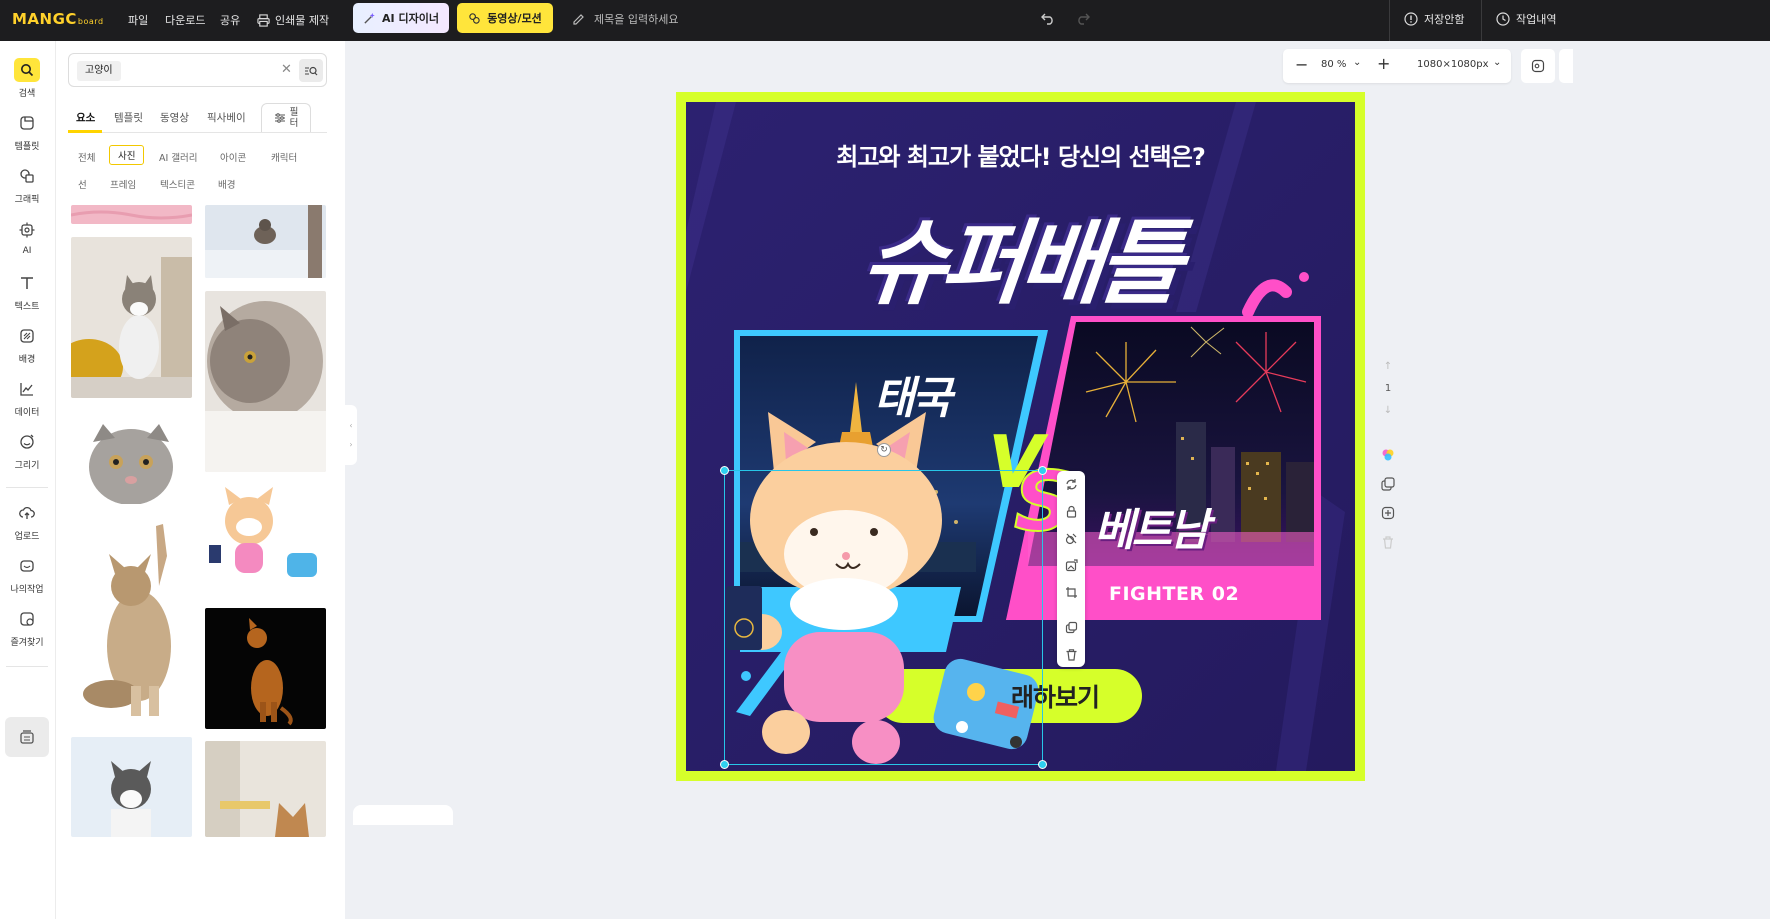 This screenshot has width=1770, height=919. I want to click on zoom-out-icon: −, so click(1301, 64).